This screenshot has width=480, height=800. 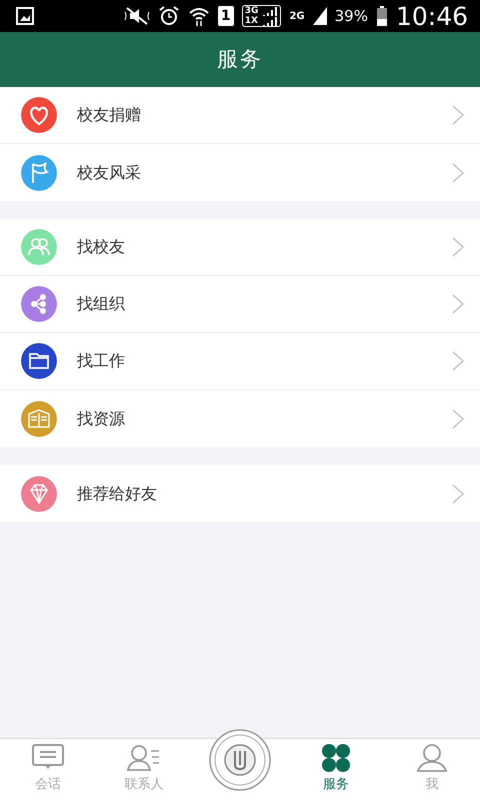 I want to click on university-logo, so click(x=240, y=760).